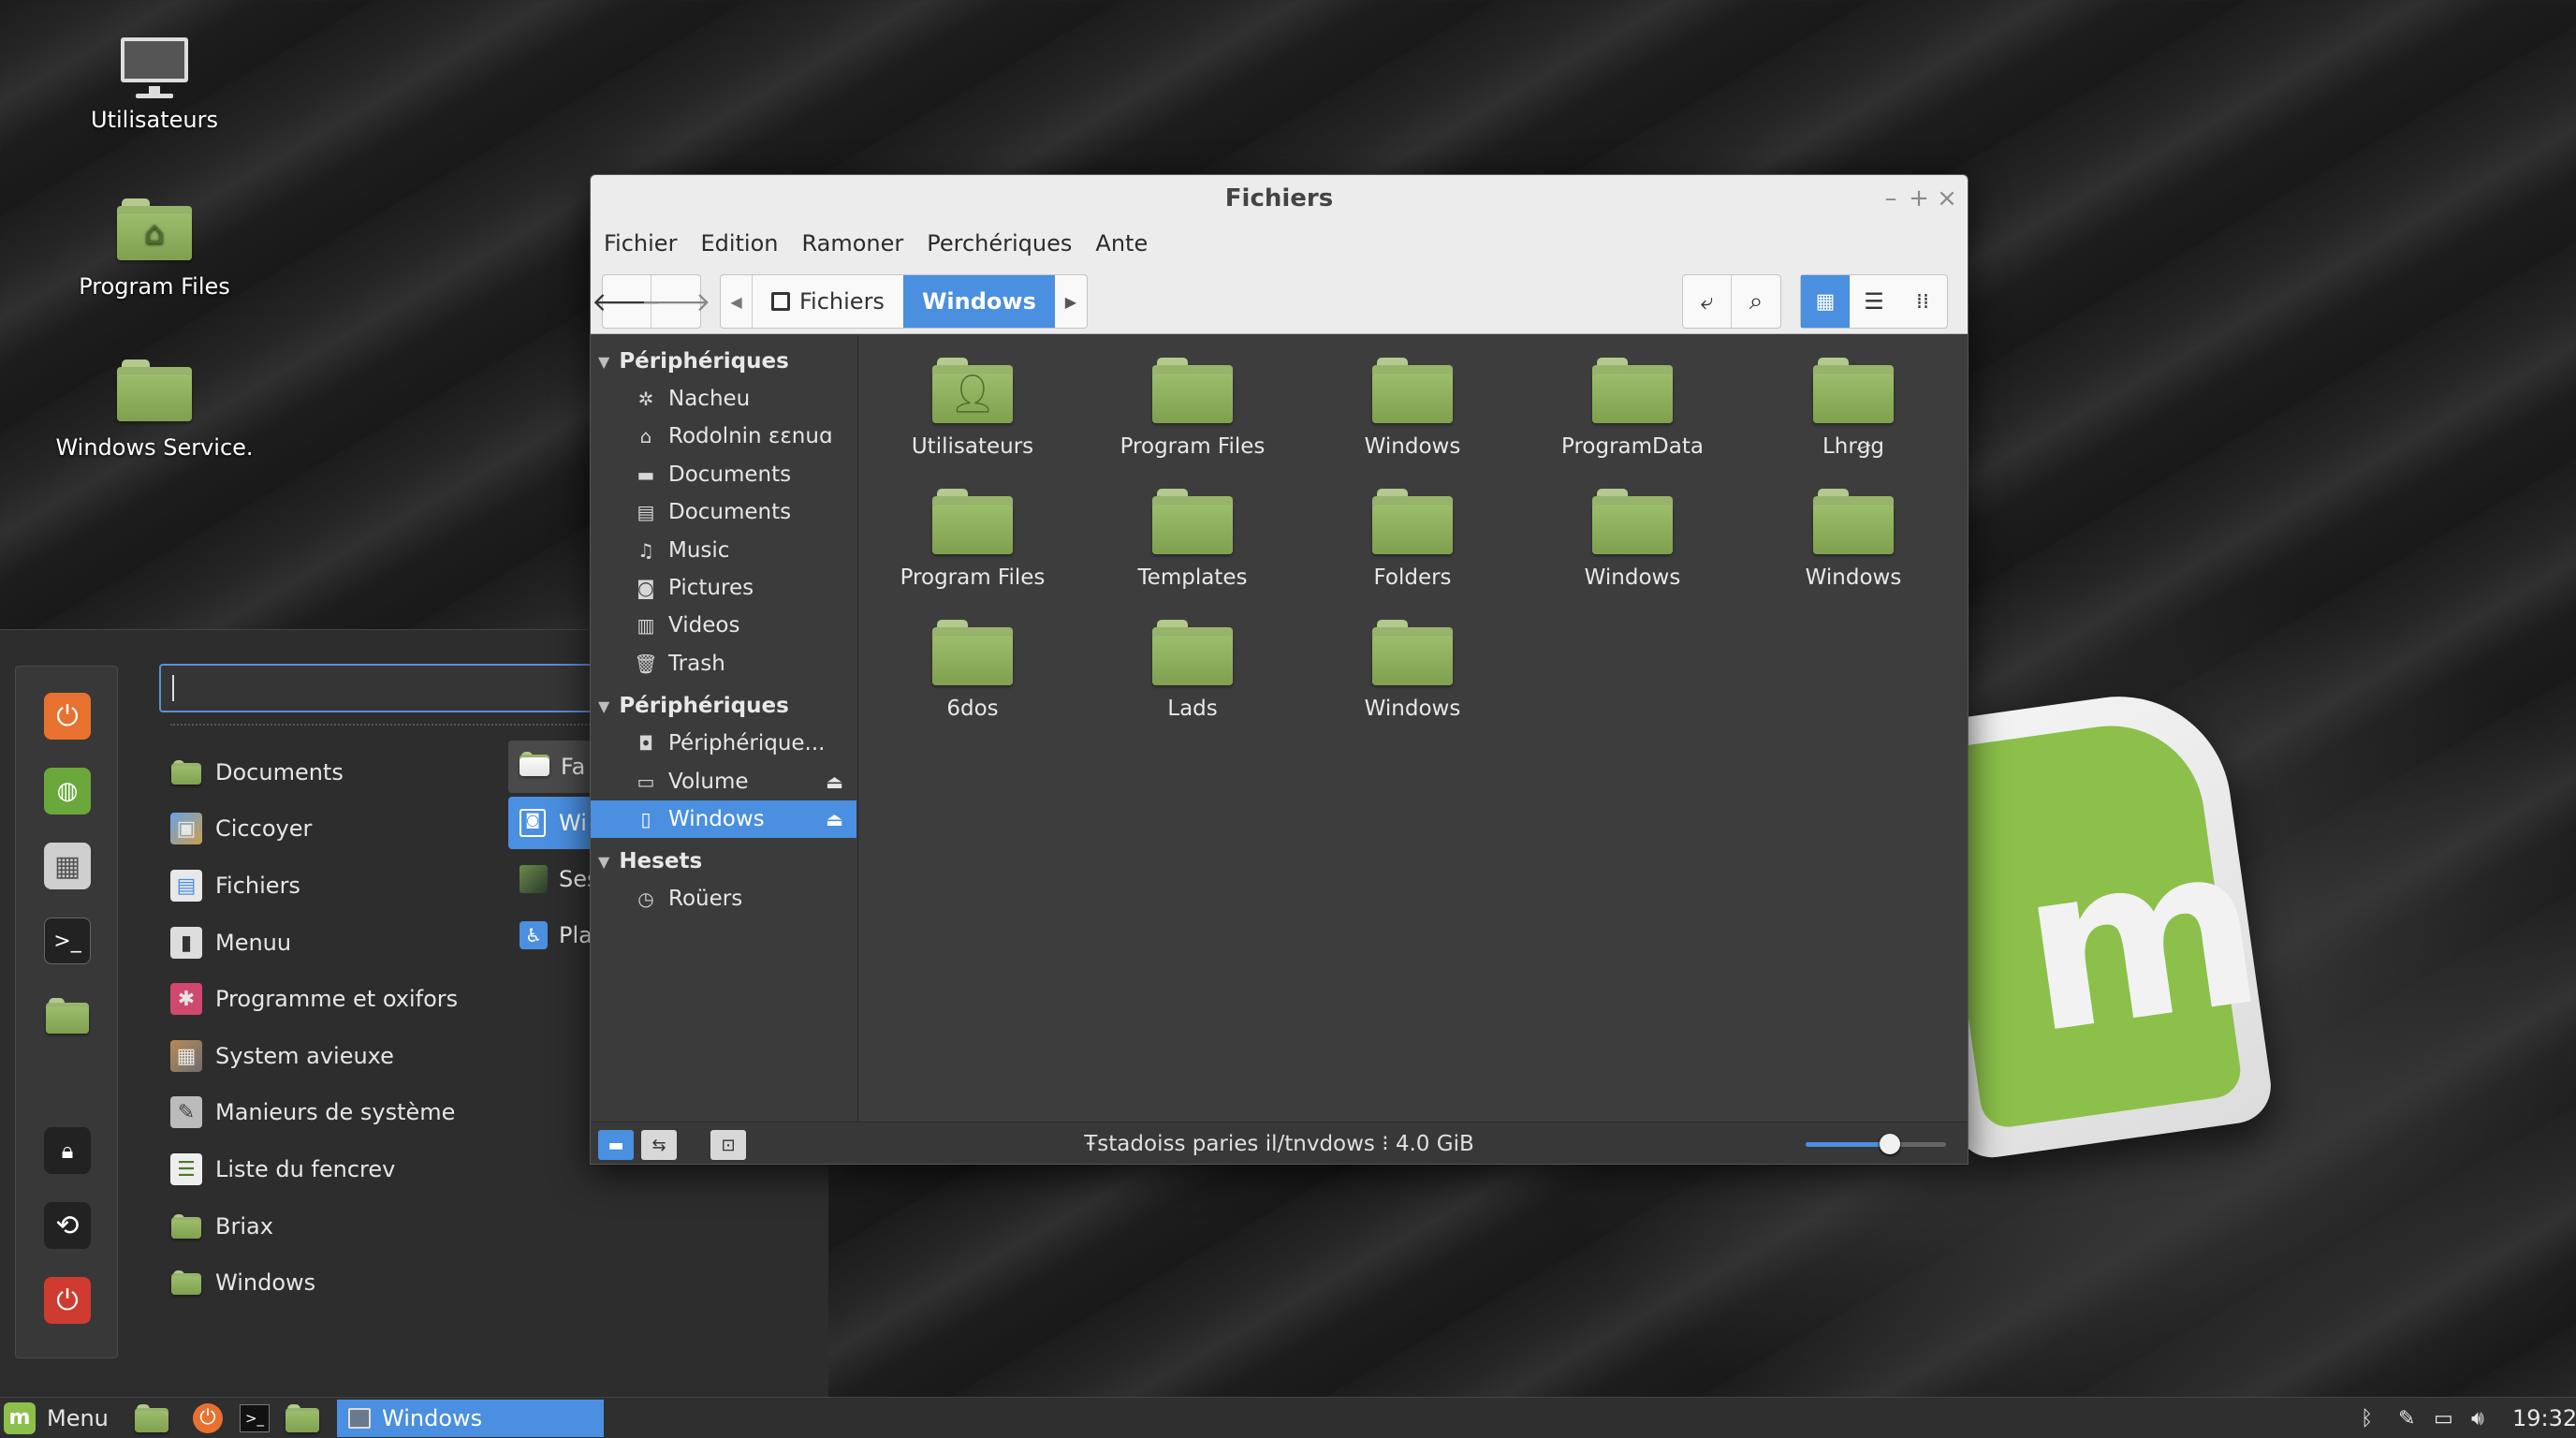  What do you see at coordinates (555, 823) in the screenshot?
I see `menu-app-item-selected: ◙ Wi` at bounding box center [555, 823].